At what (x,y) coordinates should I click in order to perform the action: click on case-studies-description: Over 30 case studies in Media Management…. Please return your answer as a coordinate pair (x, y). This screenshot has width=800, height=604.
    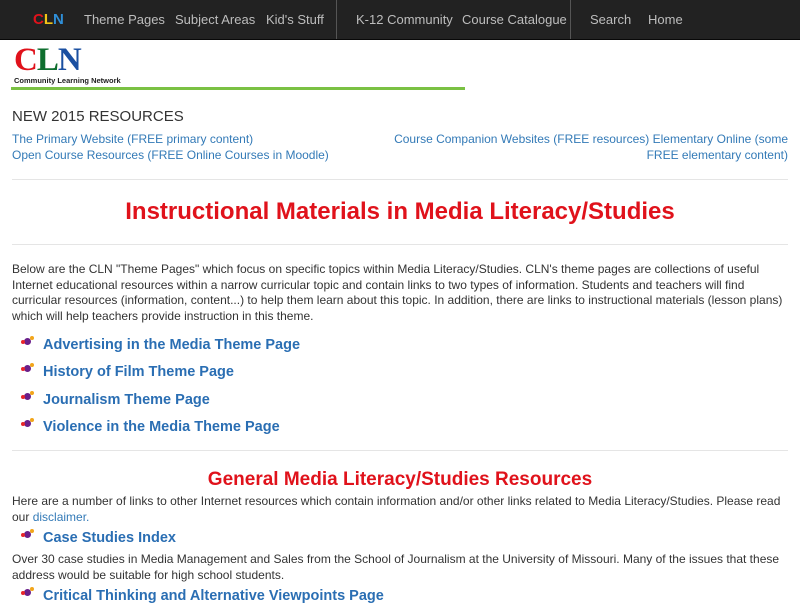
    Looking at the image, I should click on (396, 567).